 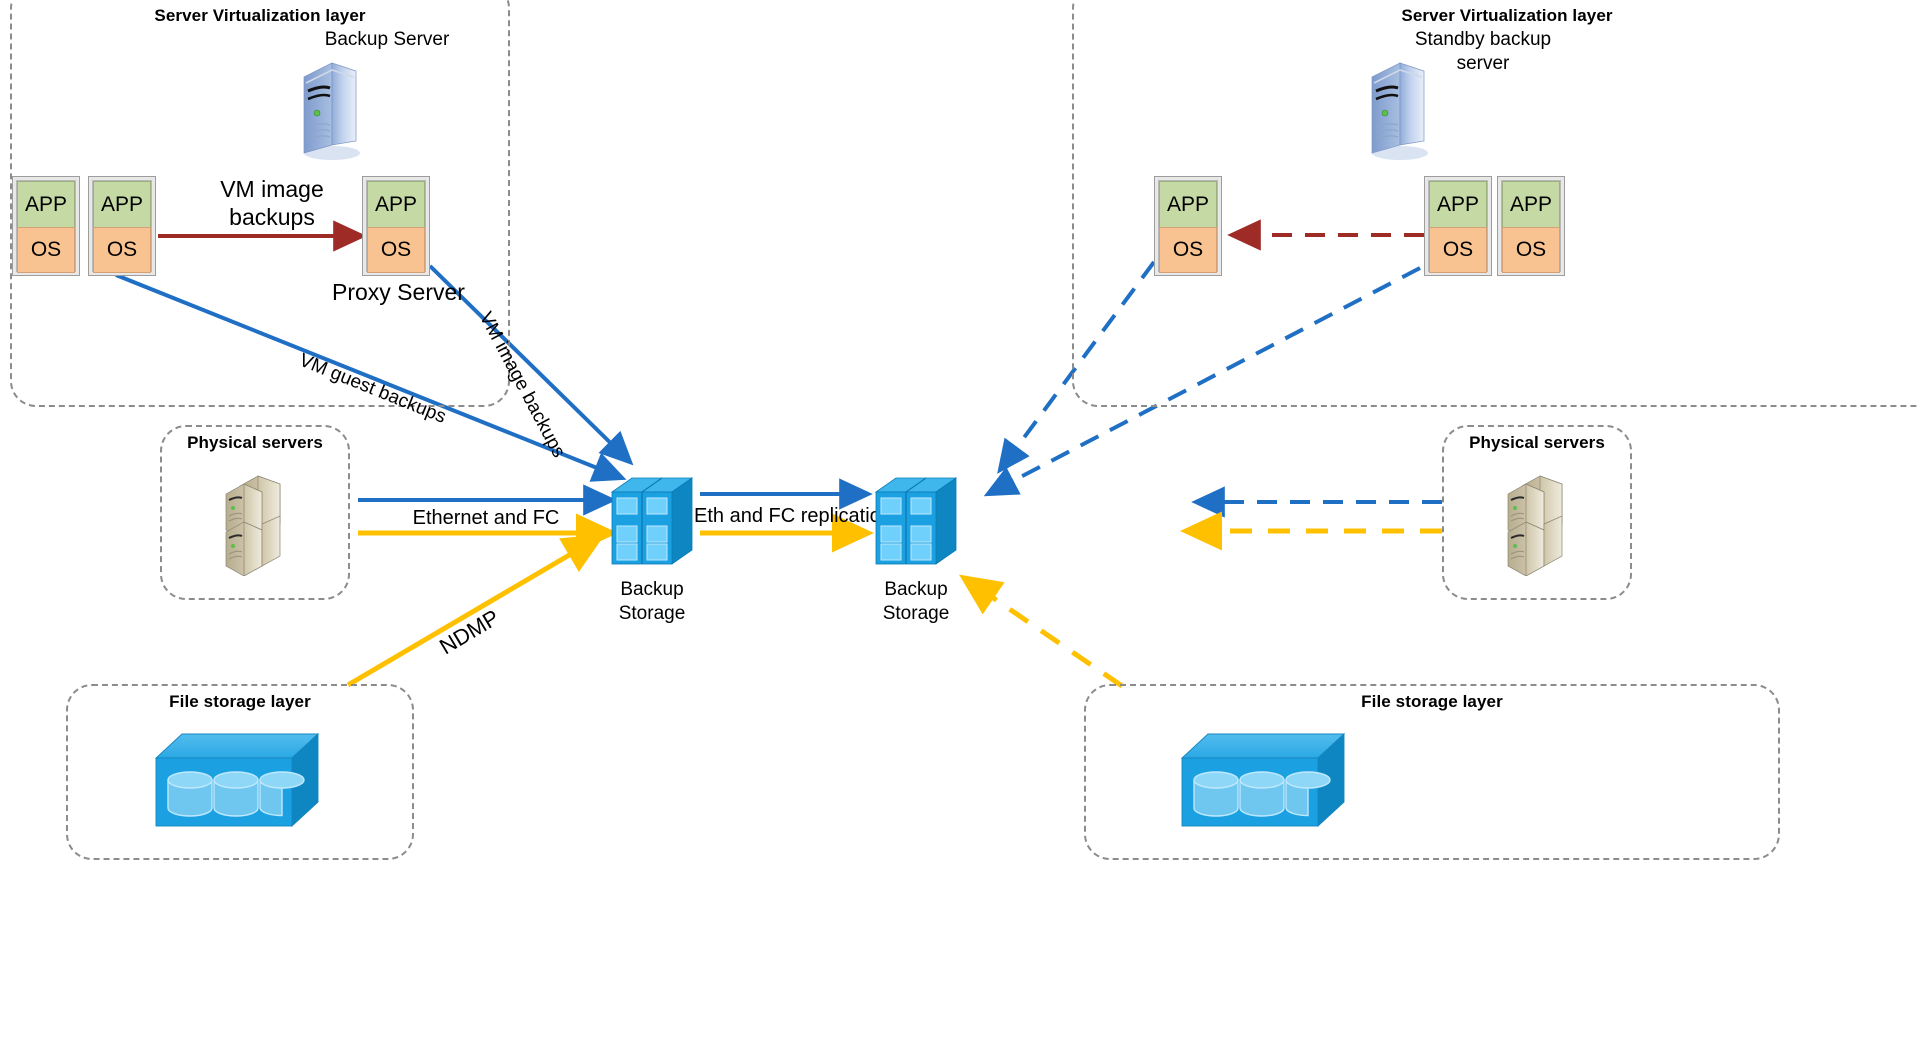 What do you see at coordinates (1188, 204) in the screenshot?
I see `vm-right-target-app: APP` at bounding box center [1188, 204].